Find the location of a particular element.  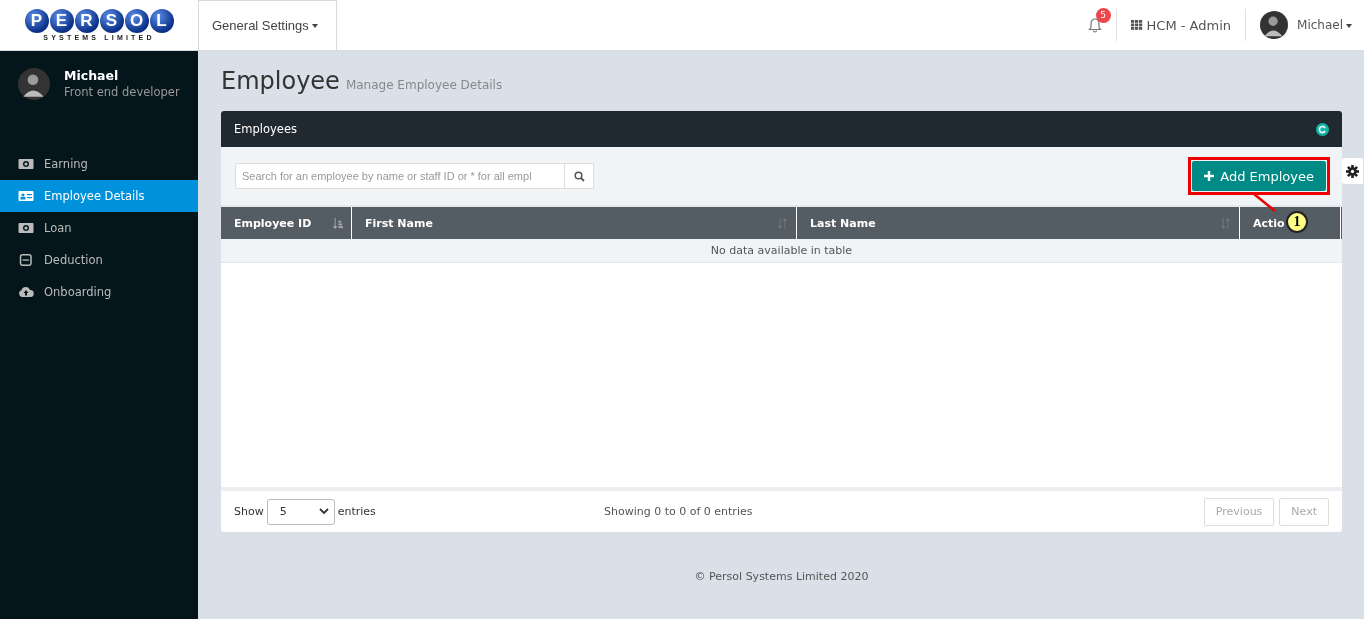

sidebar-item: Loan is located at coordinates (99, 228).